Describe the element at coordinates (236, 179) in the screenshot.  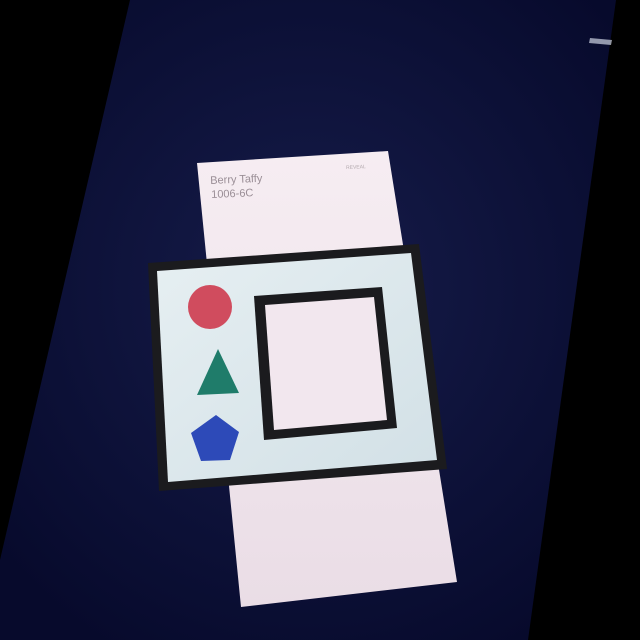
I see `swatch-color-name: Berry Taffy` at that location.